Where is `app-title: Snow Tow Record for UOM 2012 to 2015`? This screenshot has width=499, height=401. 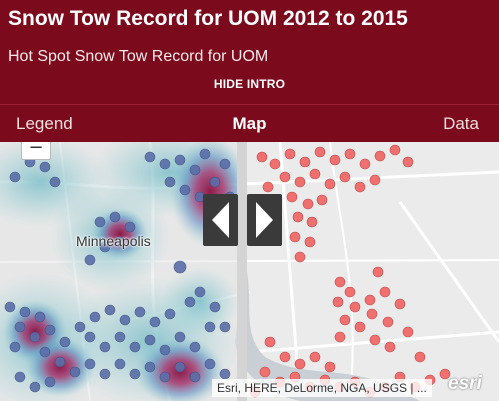 app-title: Snow Tow Record for UOM 2012 to 2015 is located at coordinates (208, 18).